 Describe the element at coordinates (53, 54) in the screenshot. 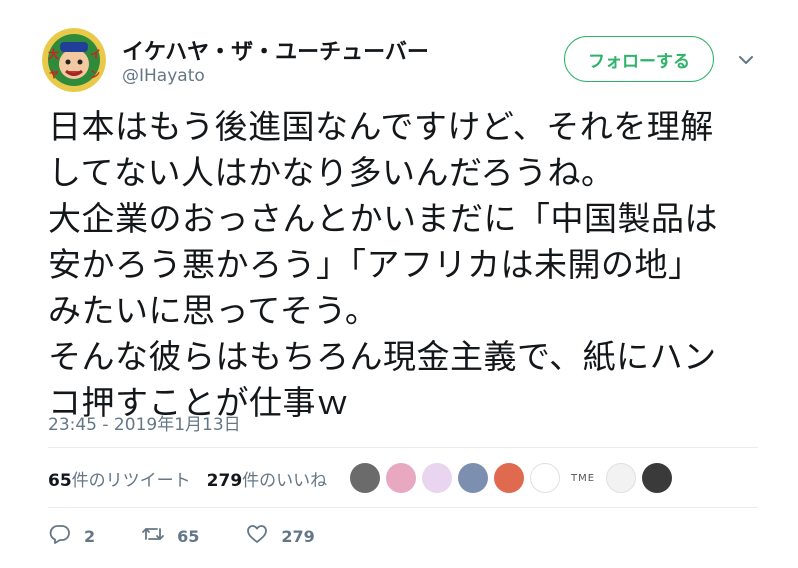

I see `svg-text: 大` at that location.